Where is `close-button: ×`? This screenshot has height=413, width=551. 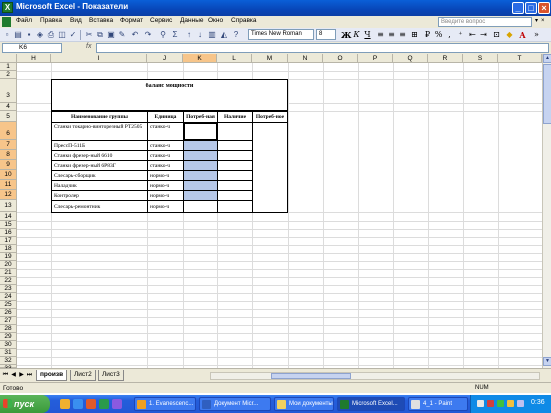
close-button: × is located at coordinates (544, 8).